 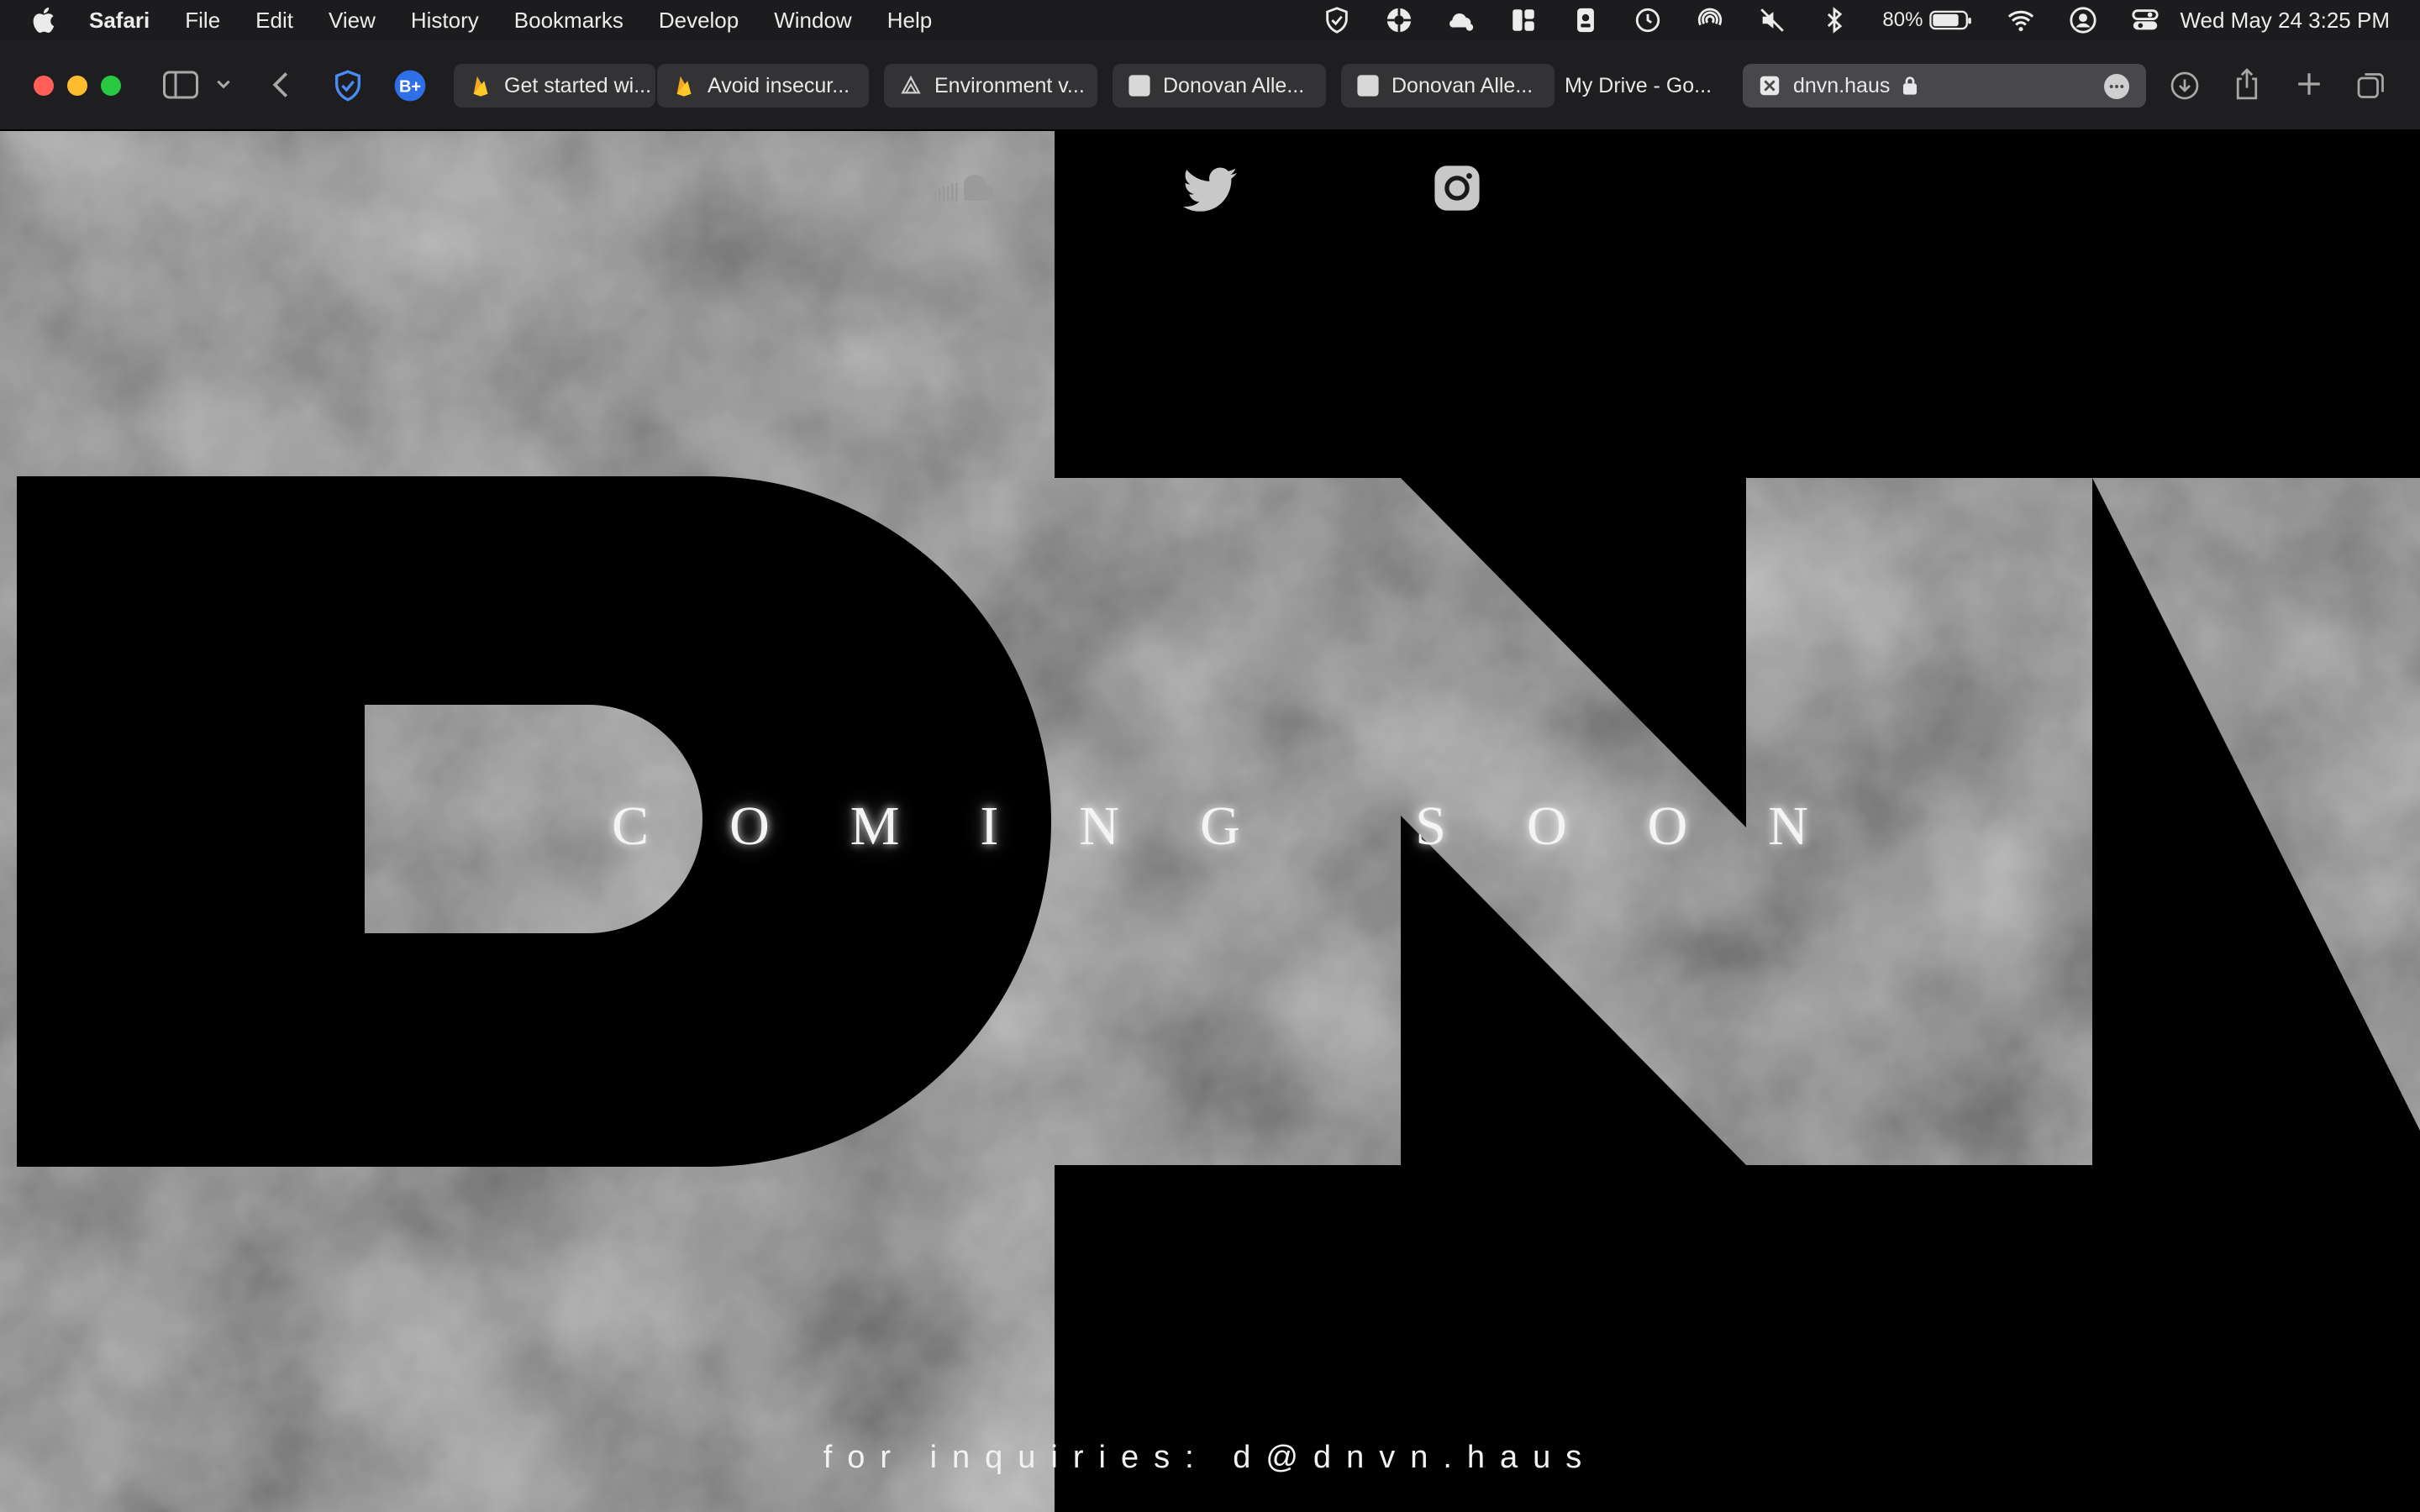 I want to click on bluetooth-icon, so click(x=1834, y=20).